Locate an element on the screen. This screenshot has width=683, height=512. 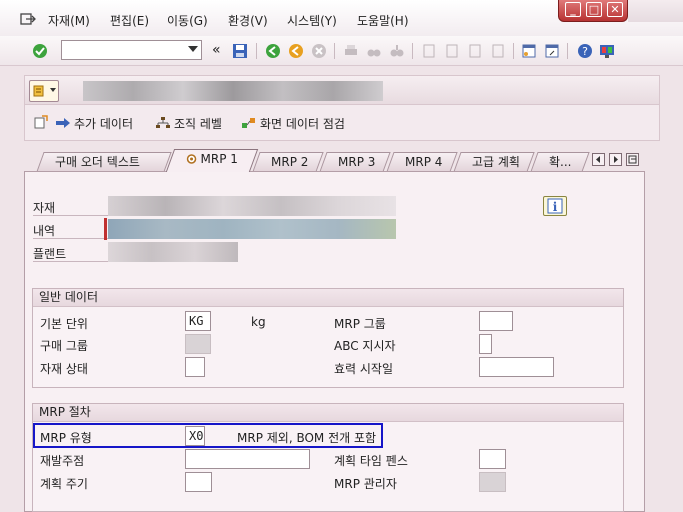
tab-scroll-left-icon is located at coordinates (598, 159).